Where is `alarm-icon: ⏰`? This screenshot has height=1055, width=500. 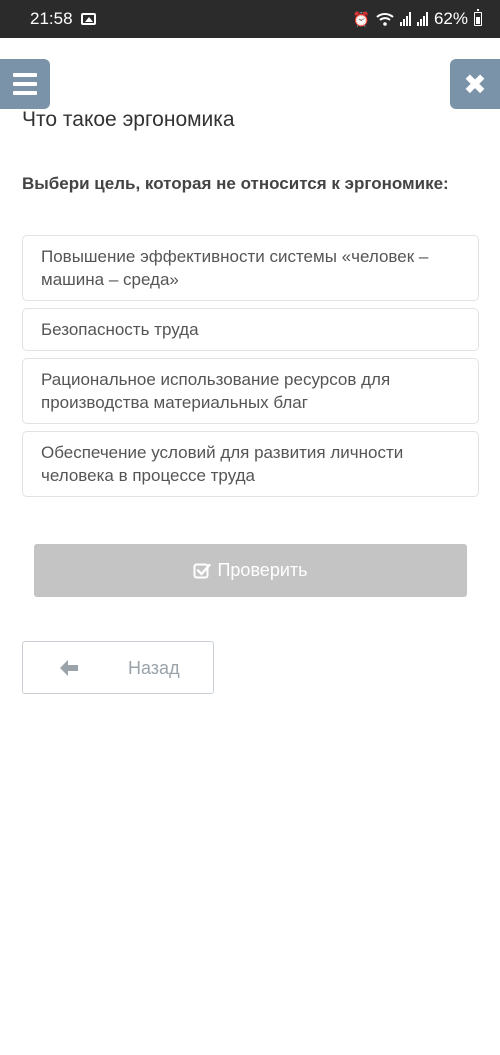
alarm-icon: ⏰ is located at coordinates (361, 19).